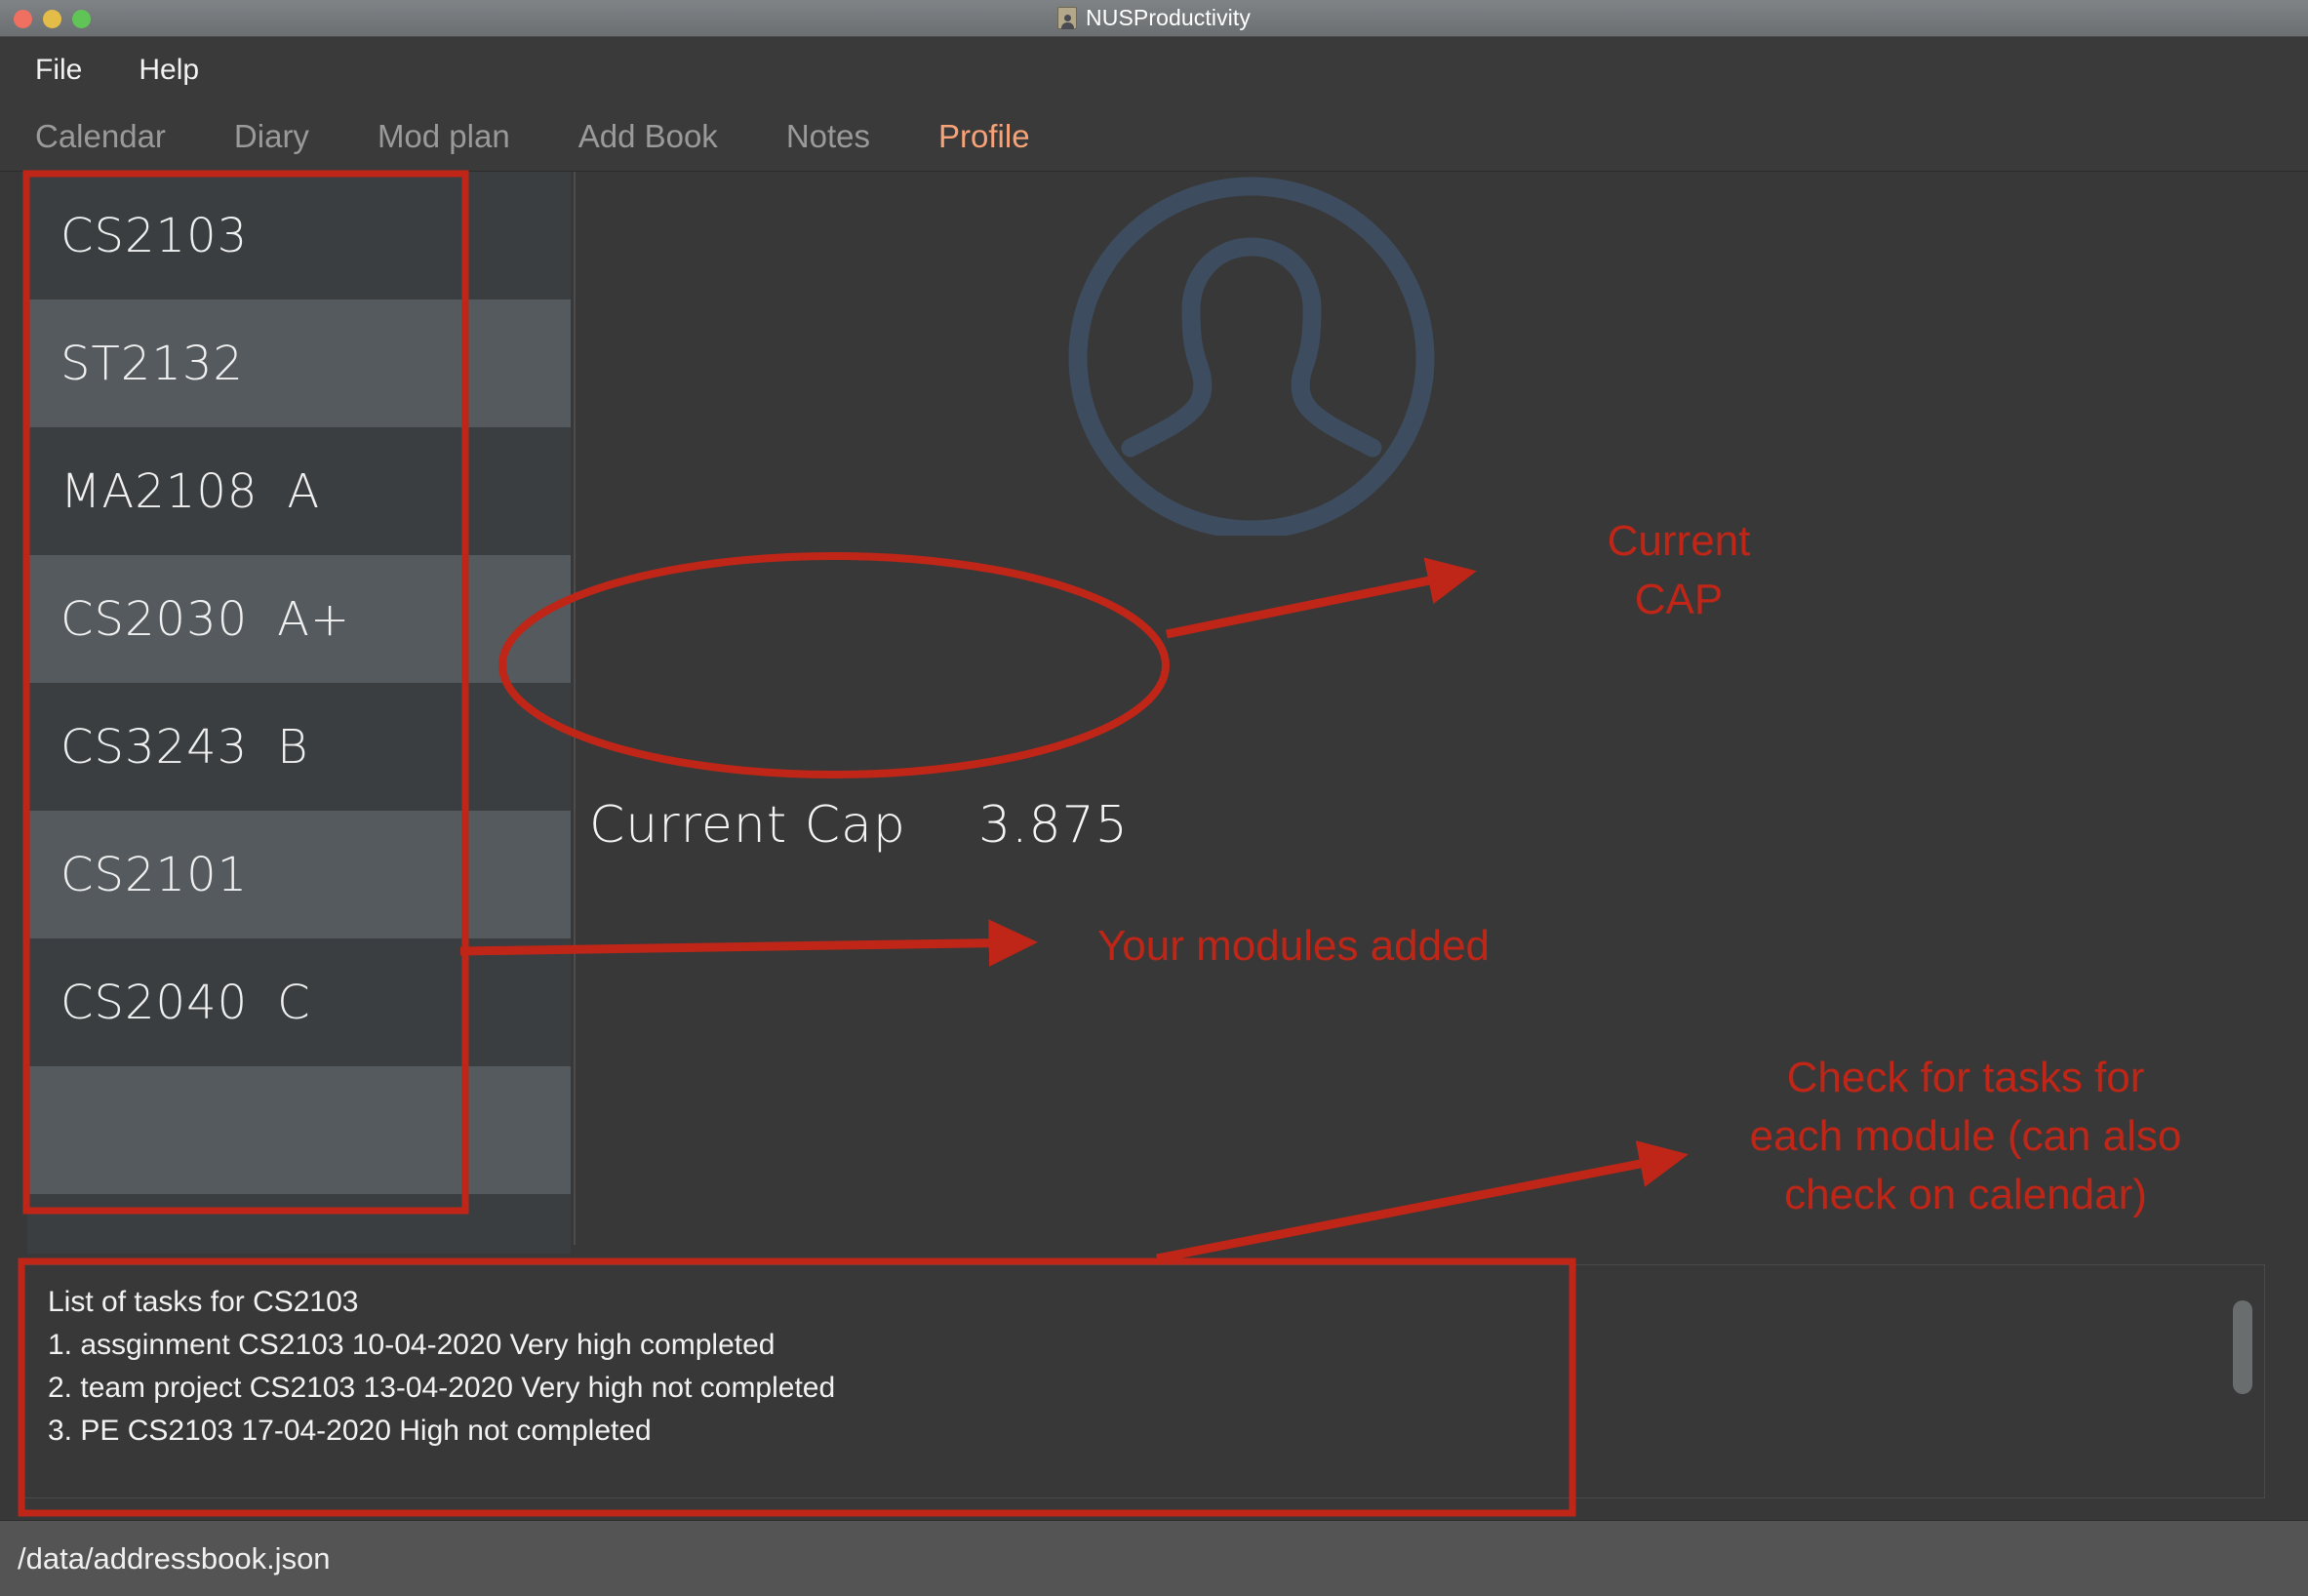 This screenshot has width=2308, height=1596. I want to click on module-code: CS2103, so click(154, 236).